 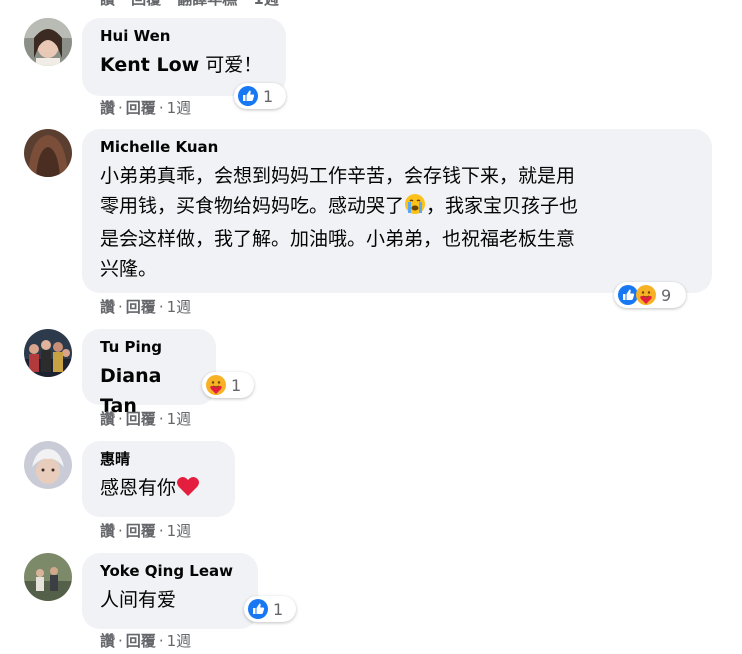 I want to click on comment-bubble: 惠晴 感恩有你, so click(x=158, y=479).